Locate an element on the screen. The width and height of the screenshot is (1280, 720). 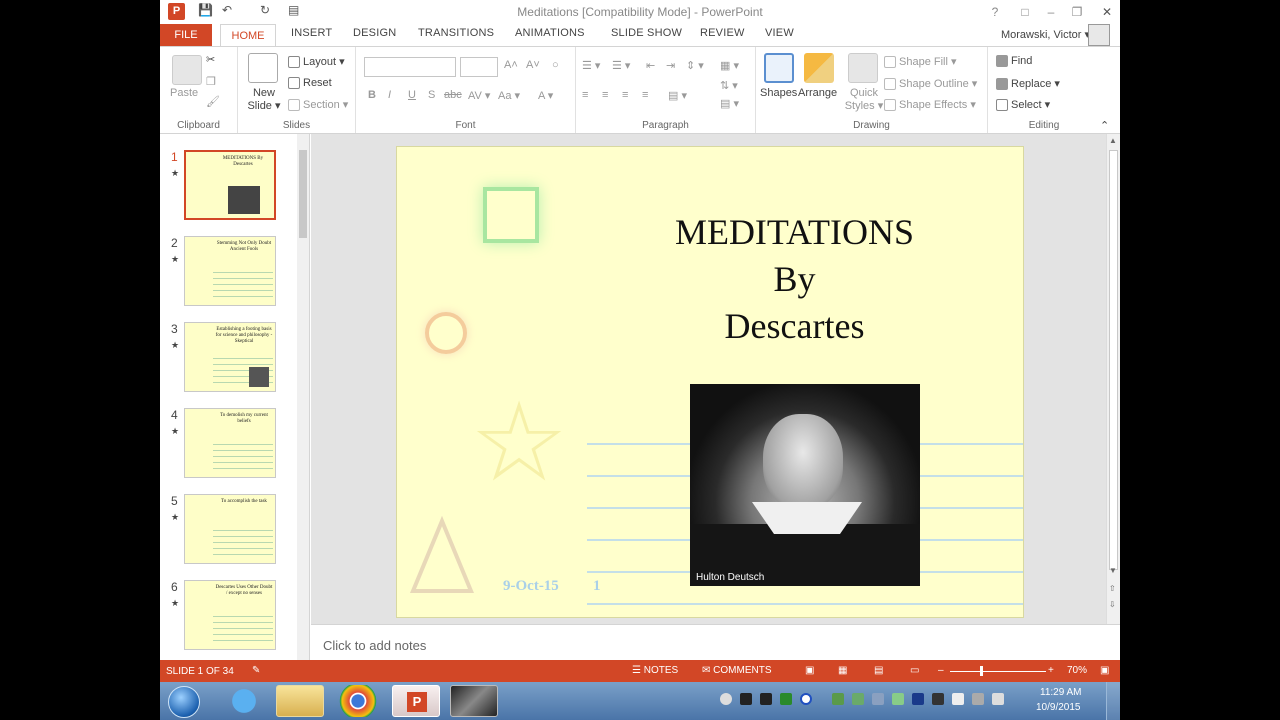
next-slide-icon: ⇩ is located at coordinates (1112, 604).